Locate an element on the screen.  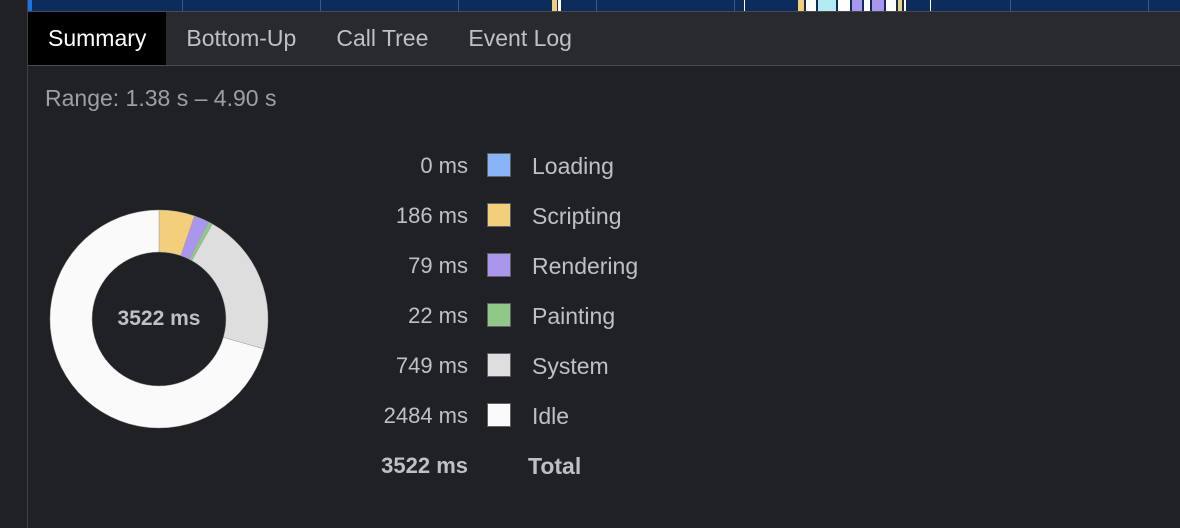
range-label: Range: 1.38 s – 4.90 s is located at coordinates (161, 98).